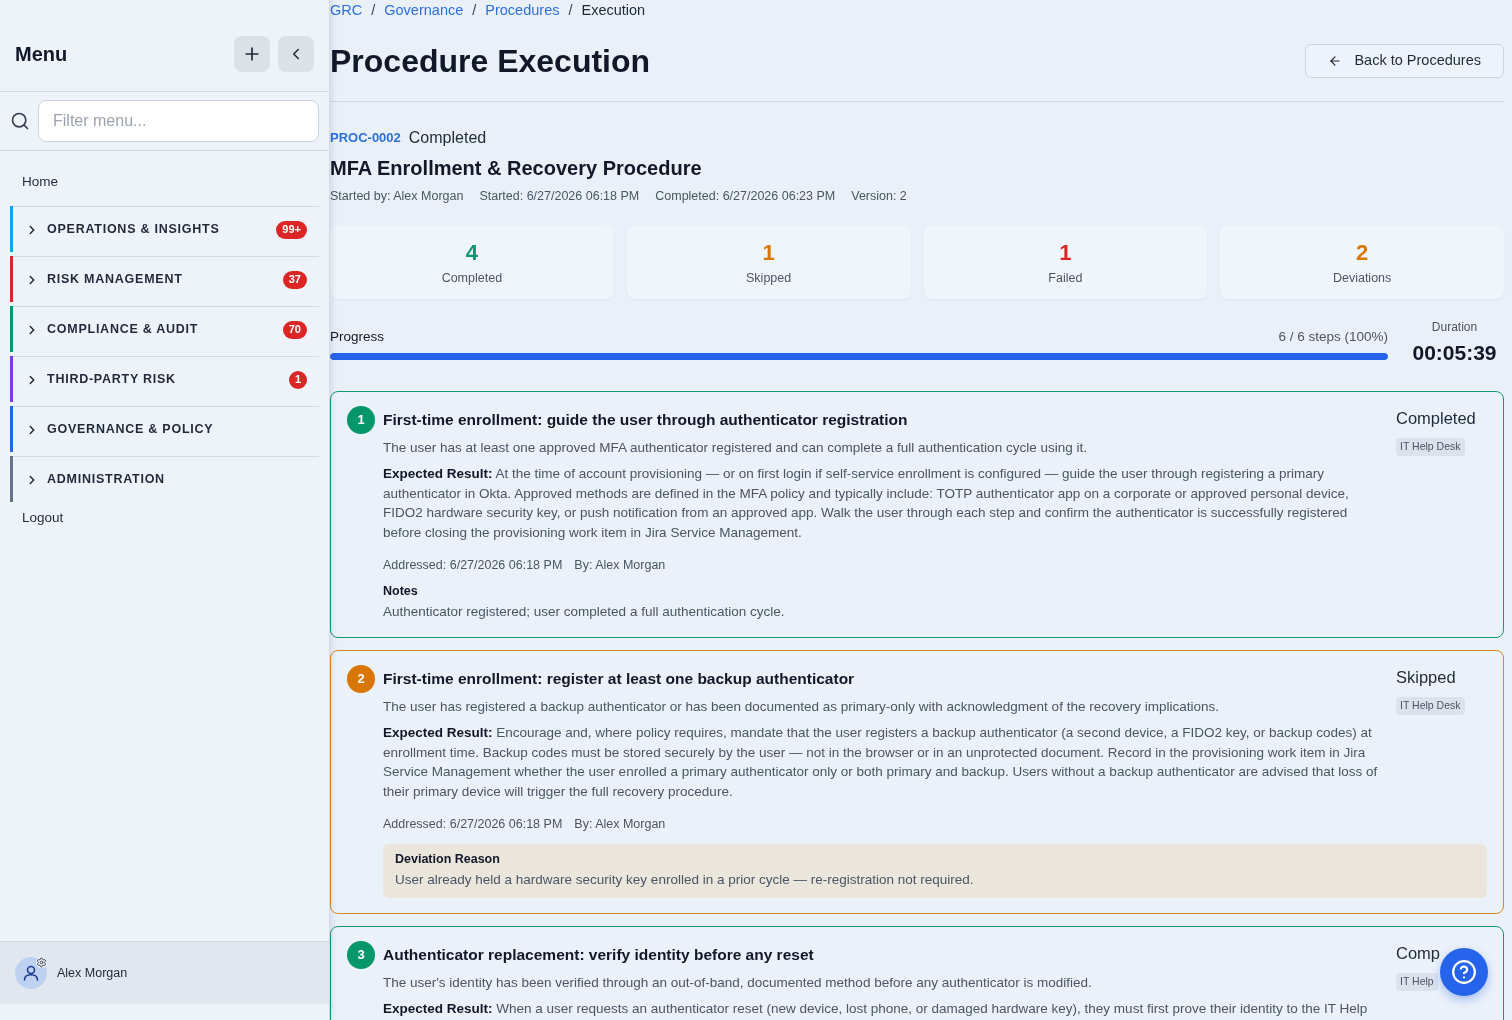 The height and width of the screenshot is (1020, 1512). I want to click on count-badge: 99+, so click(291, 229).